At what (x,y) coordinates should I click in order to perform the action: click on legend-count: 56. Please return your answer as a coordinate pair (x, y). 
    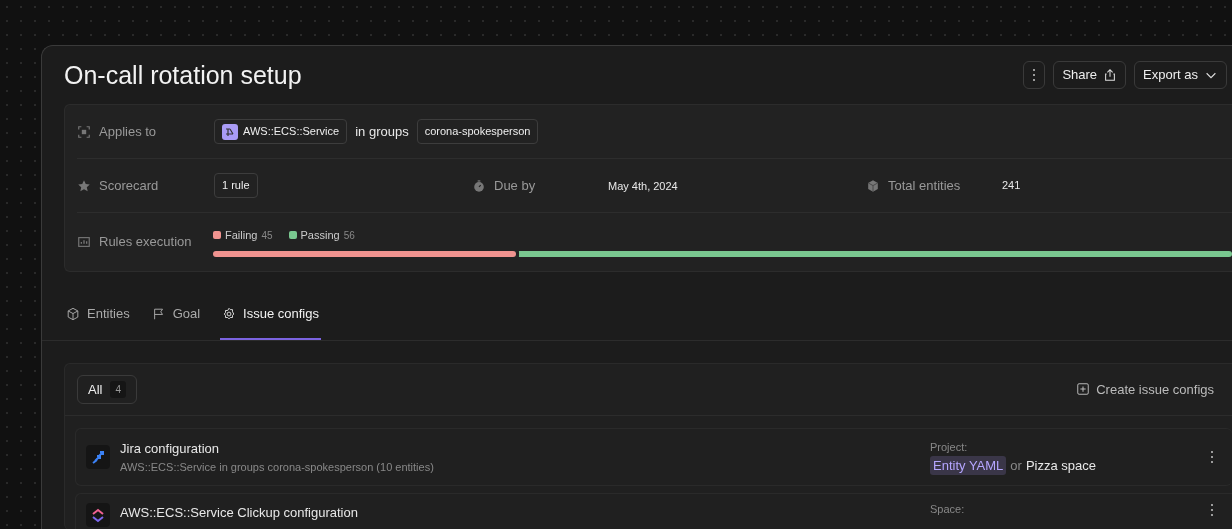
    Looking at the image, I should click on (349, 235).